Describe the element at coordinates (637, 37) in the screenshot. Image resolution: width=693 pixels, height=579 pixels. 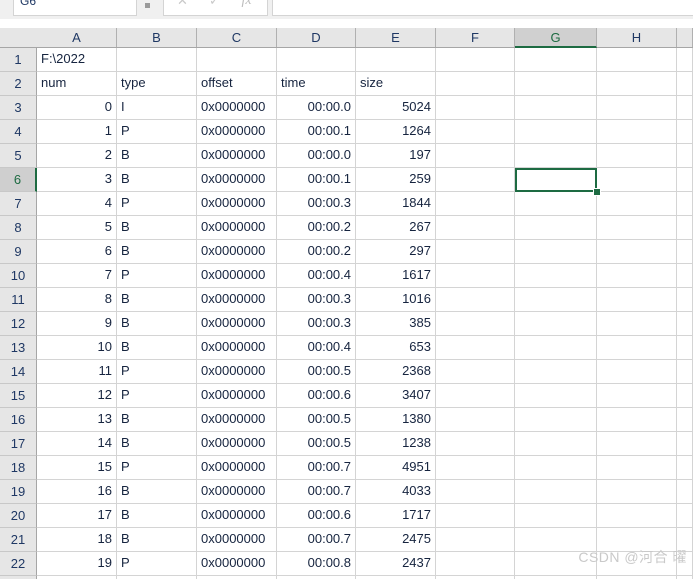
I see `column-header-h: H` at that location.